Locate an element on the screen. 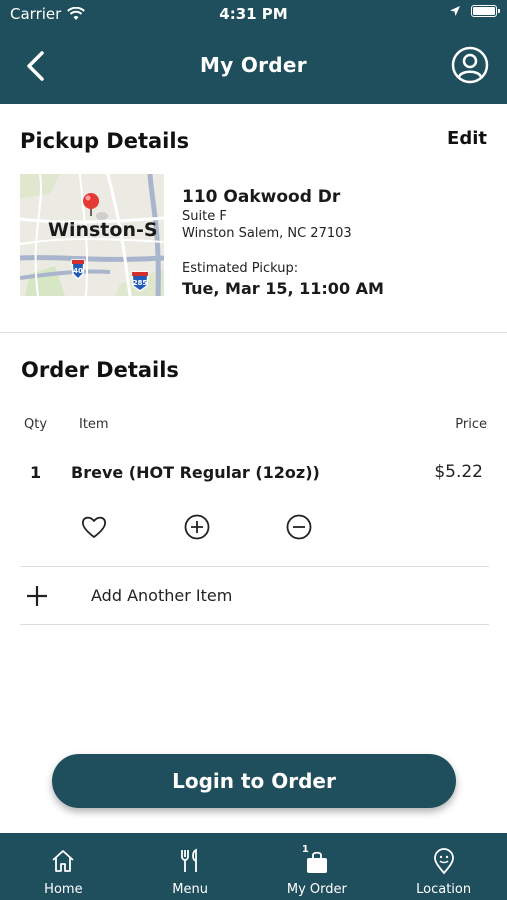 This screenshot has height=900, width=507. estimated-pickup-value: Tue, Mar 15, 11:00 AM is located at coordinates (283, 288).